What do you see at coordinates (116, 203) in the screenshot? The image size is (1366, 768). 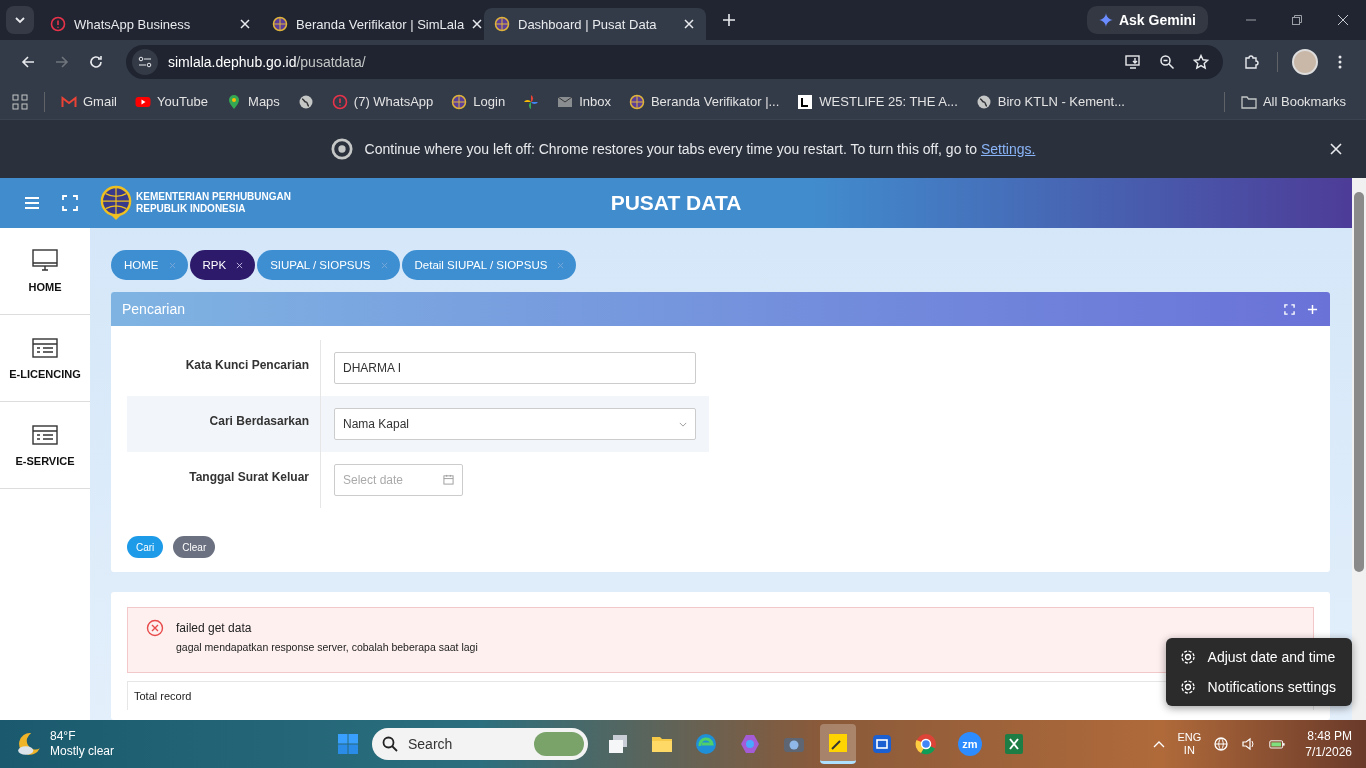 I see `ministry-emblem-icon` at bounding box center [116, 203].